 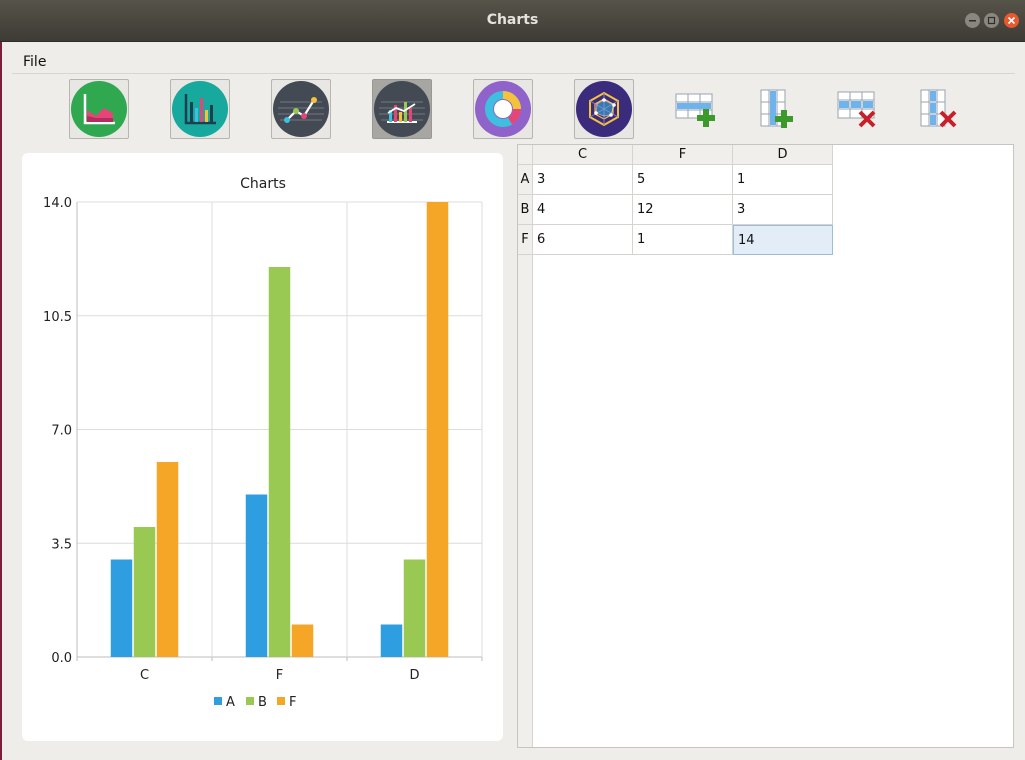 I want to click on legend-swatch-B, so click(x=250, y=701).